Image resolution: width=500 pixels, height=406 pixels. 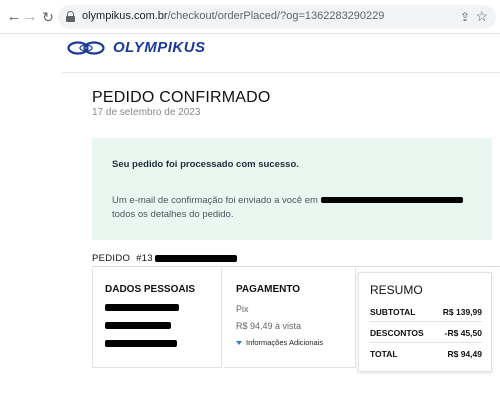 I want to click on payment-method: Pix, so click(x=242, y=309).